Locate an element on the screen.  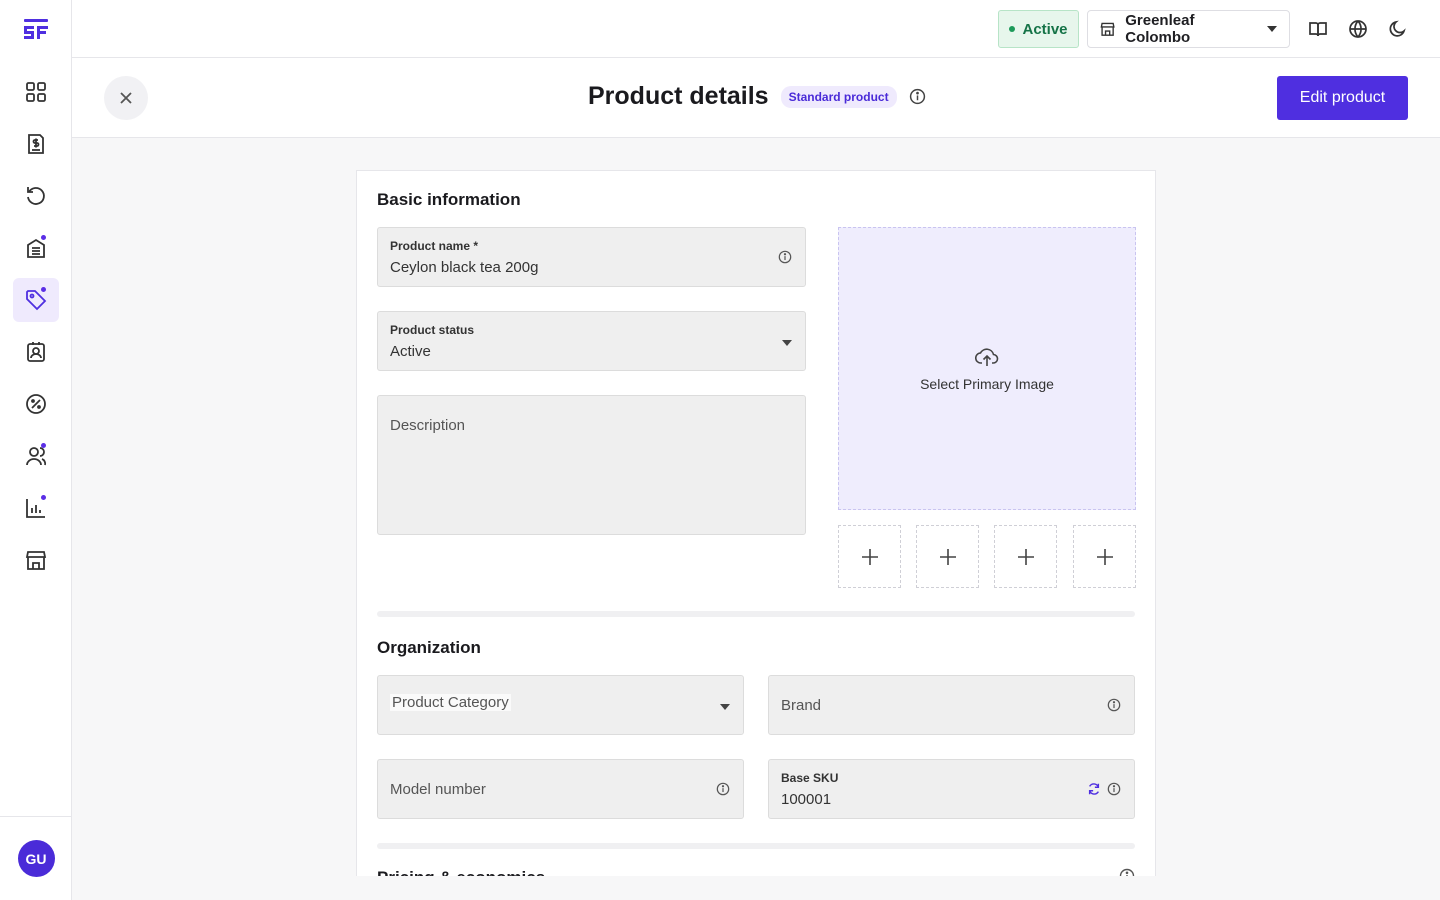
app-logo is located at coordinates (36, 29).